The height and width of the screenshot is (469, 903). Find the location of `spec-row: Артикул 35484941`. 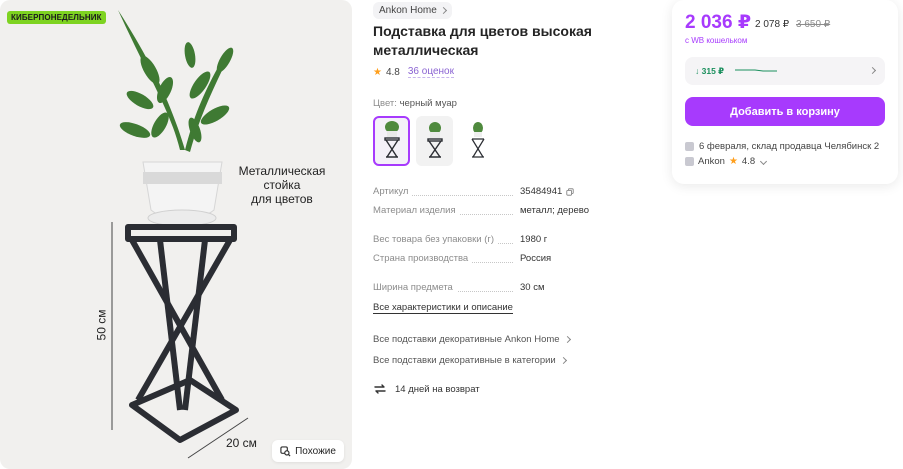

spec-row: Артикул 35484941 is located at coordinates (498, 193).